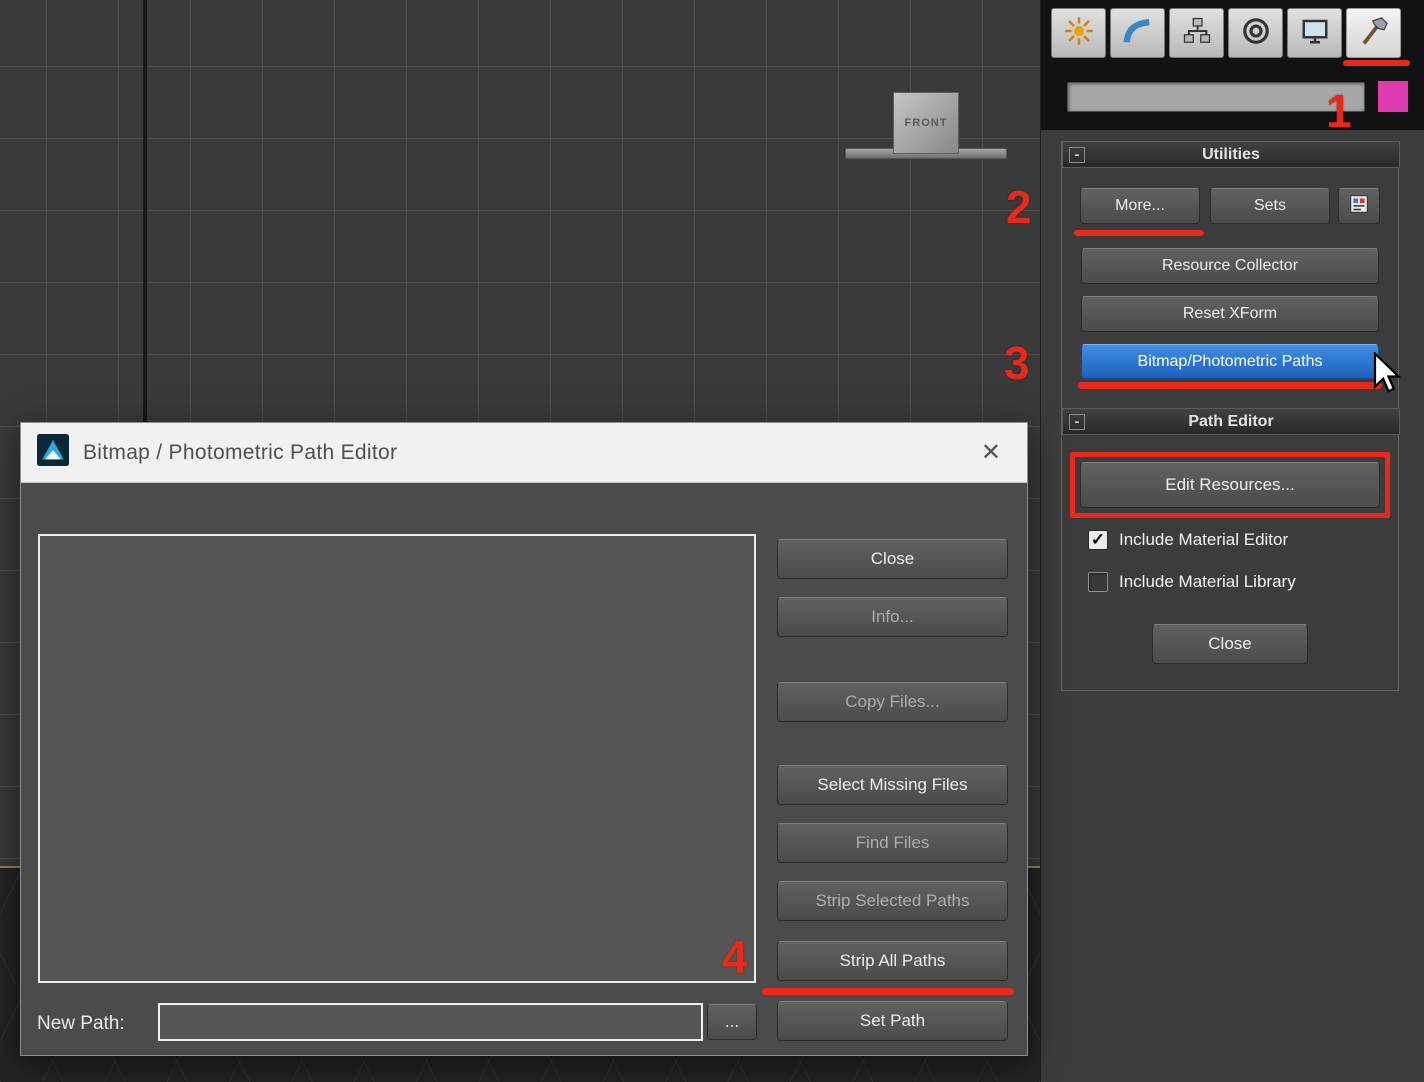  I want to click on modify-curve-icon, so click(1138, 33).